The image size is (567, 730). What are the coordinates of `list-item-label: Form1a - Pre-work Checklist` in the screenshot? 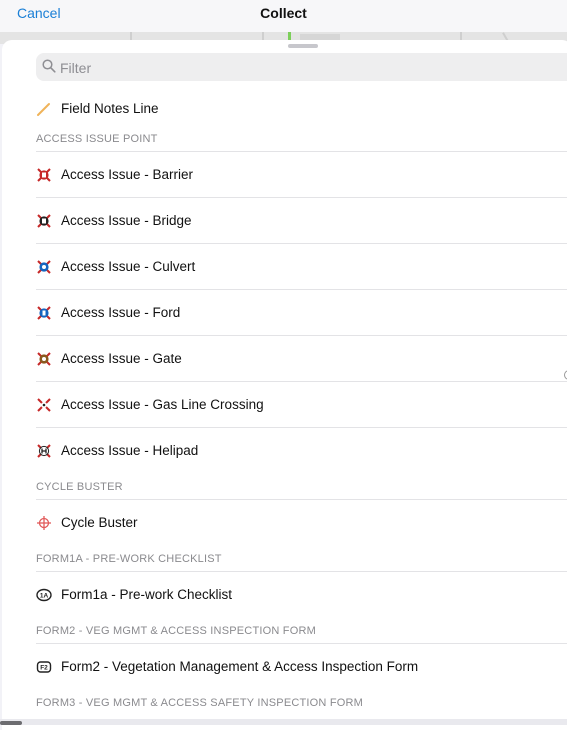 It's located at (147, 594).